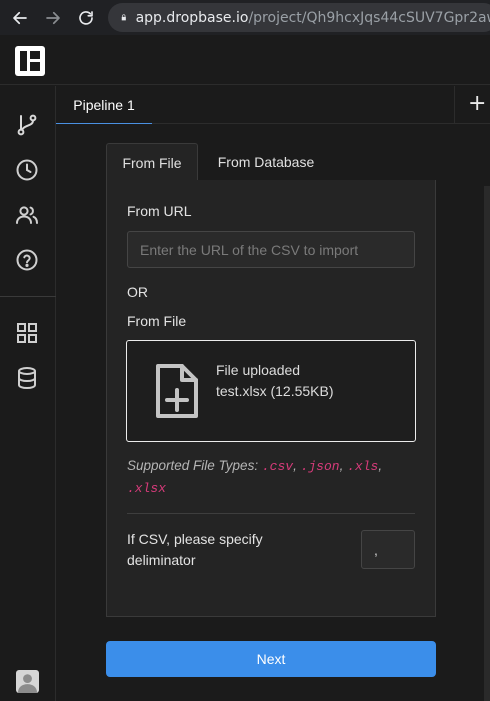 This screenshot has width=490, height=701. Describe the element at coordinates (363, 466) in the screenshot. I see `file-type-xls: .xls` at that location.